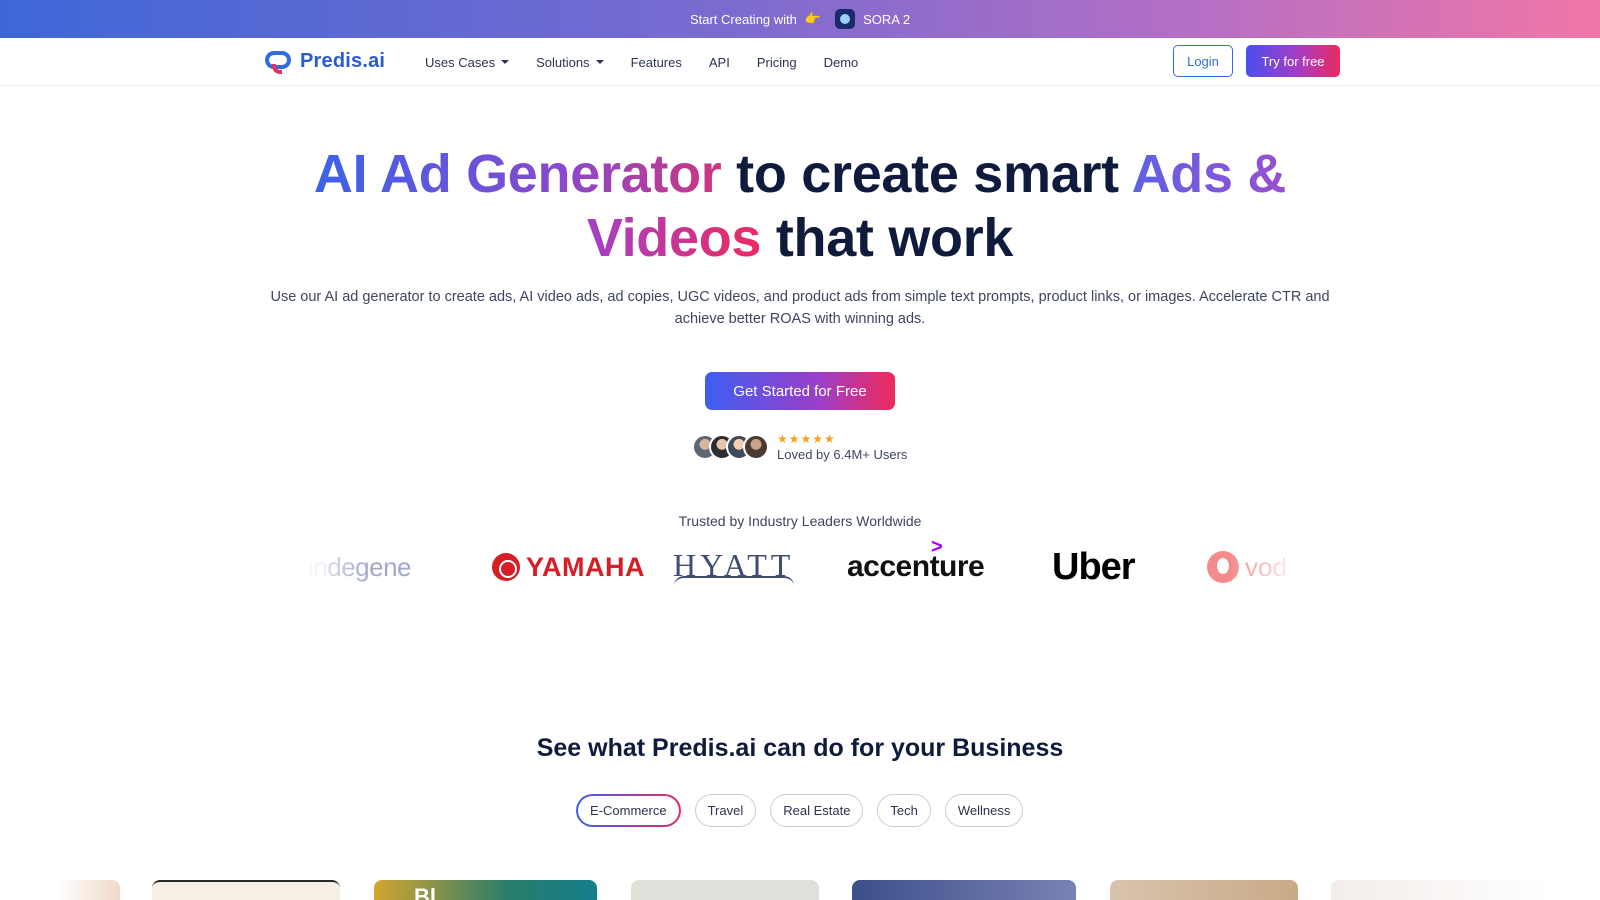 The height and width of the screenshot is (900, 1600). Describe the element at coordinates (460, 62) in the screenshot. I see `menu-label: Uses Cases` at that location.